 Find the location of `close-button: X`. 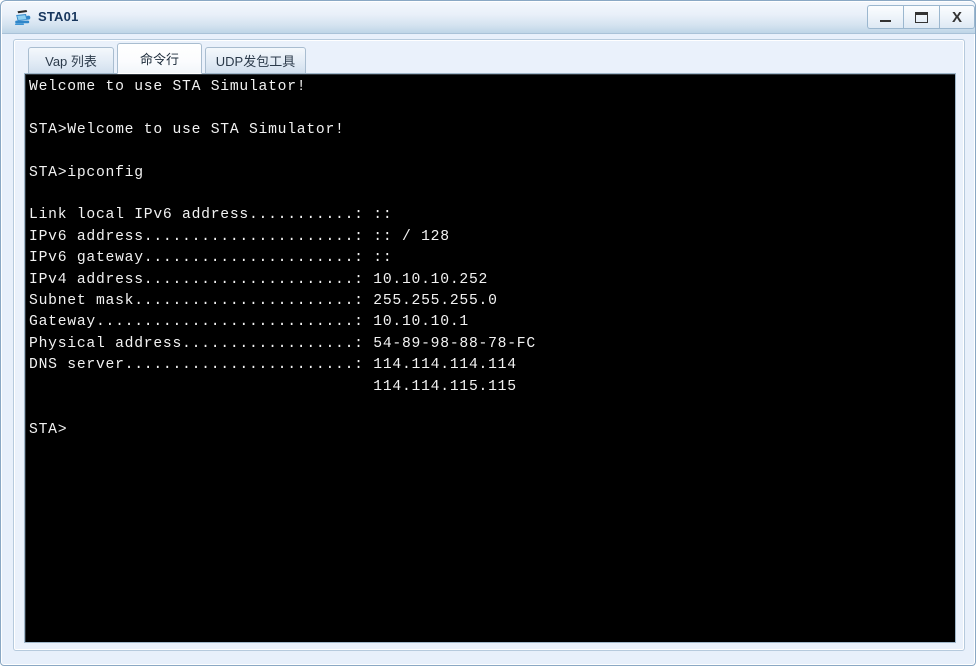

close-button: X is located at coordinates (957, 17).